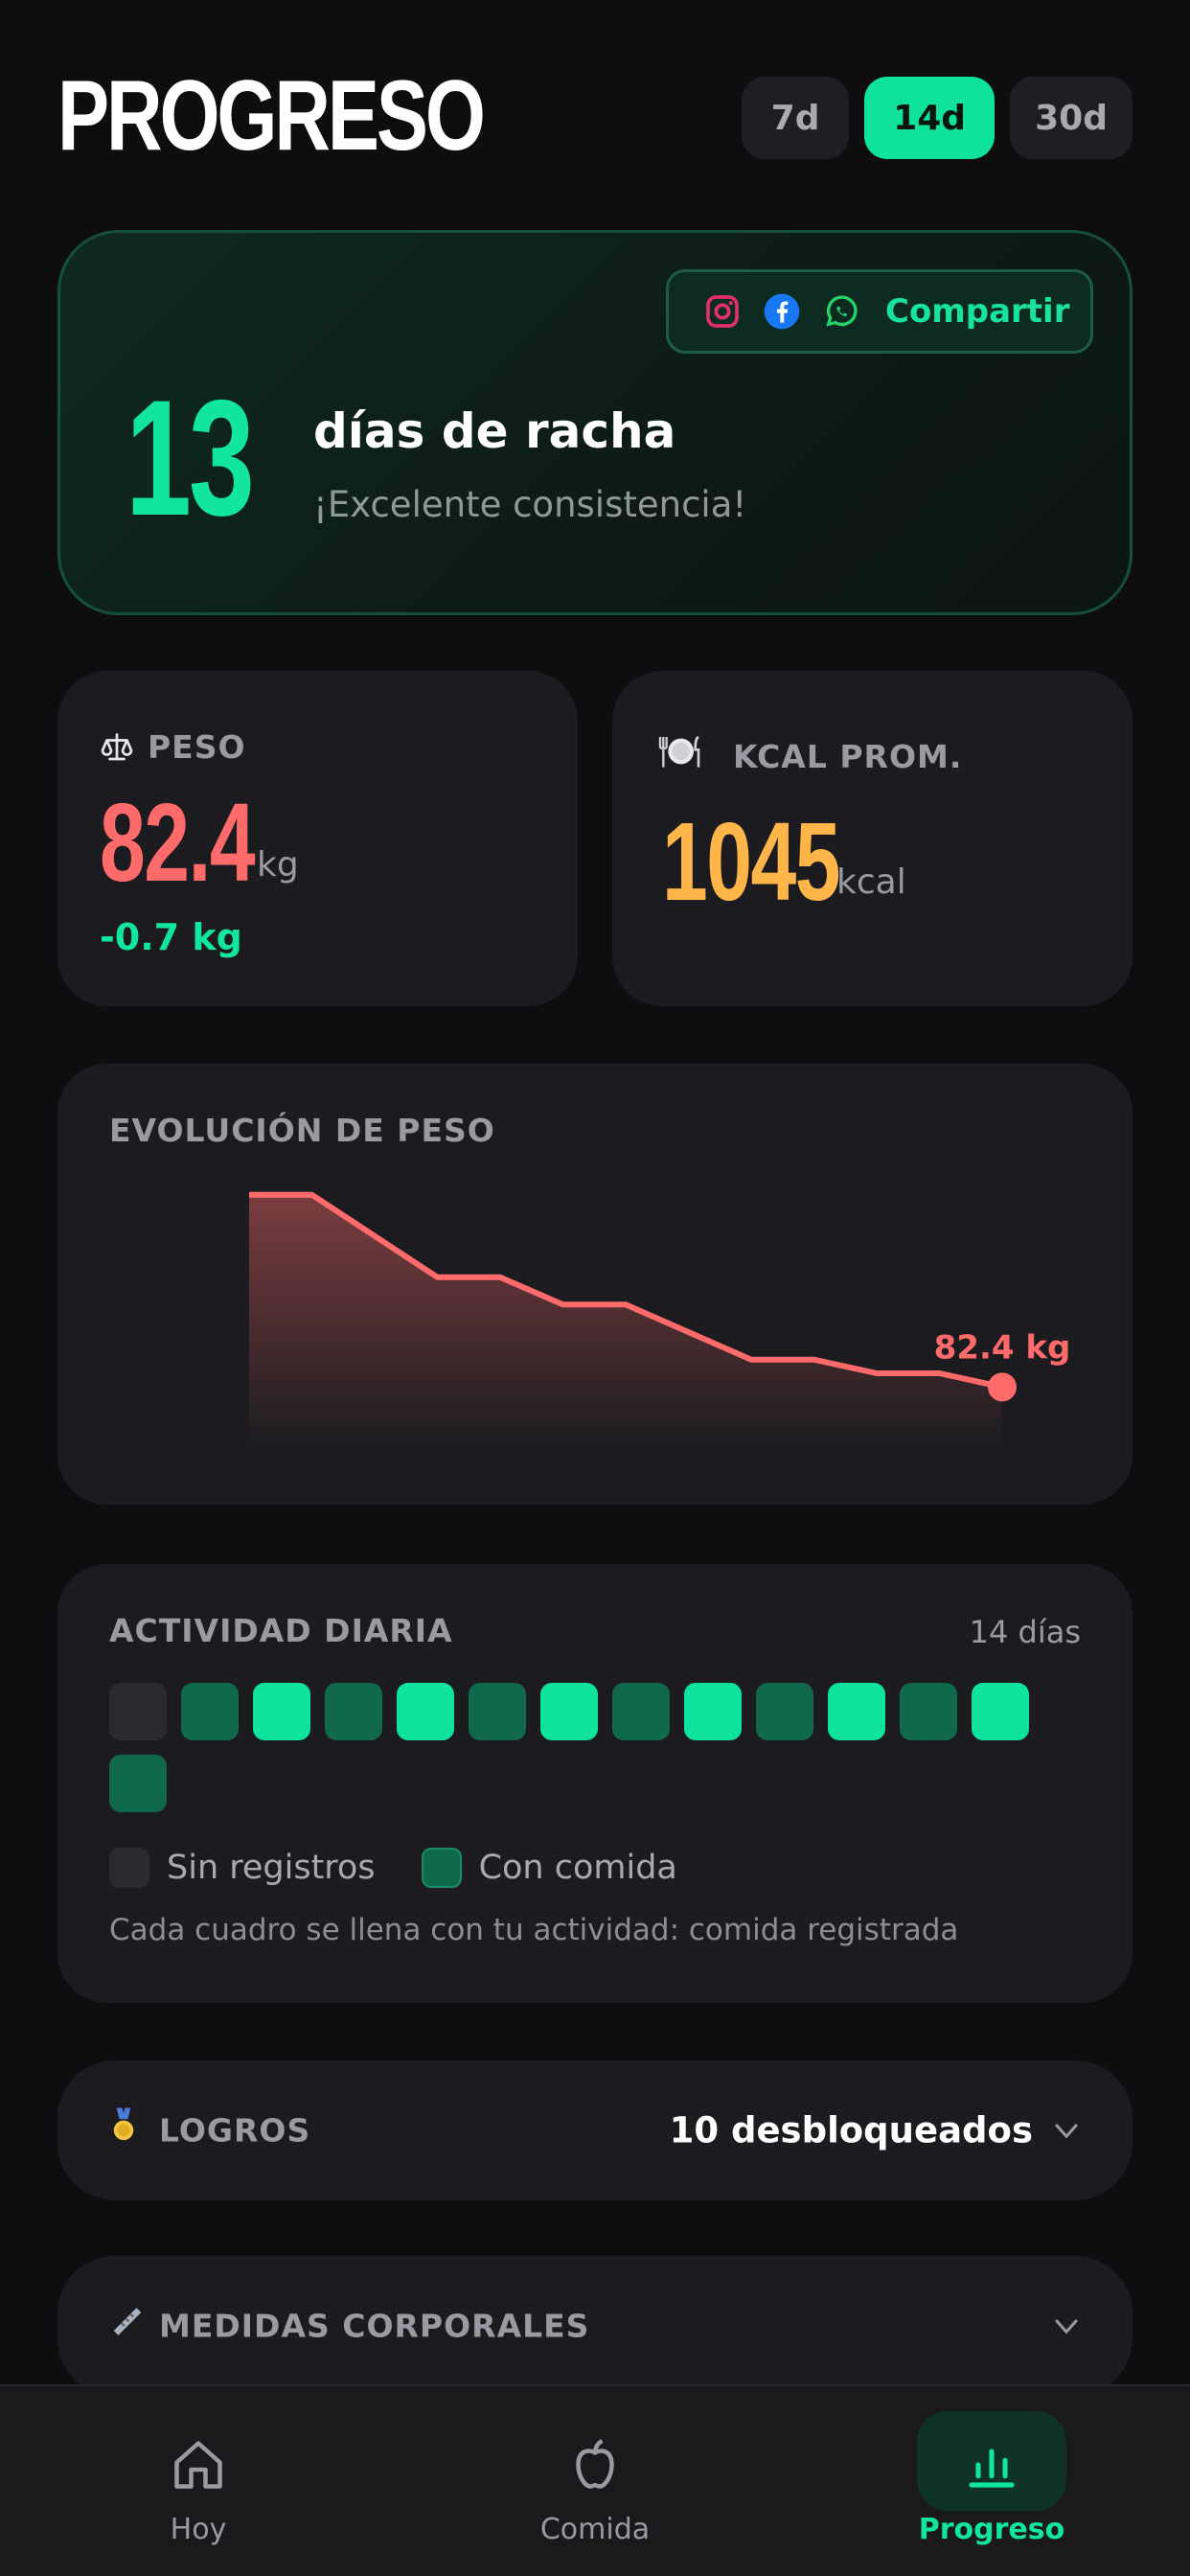  What do you see at coordinates (129, 1868) in the screenshot?
I see `legend-swatch-none` at bounding box center [129, 1868].